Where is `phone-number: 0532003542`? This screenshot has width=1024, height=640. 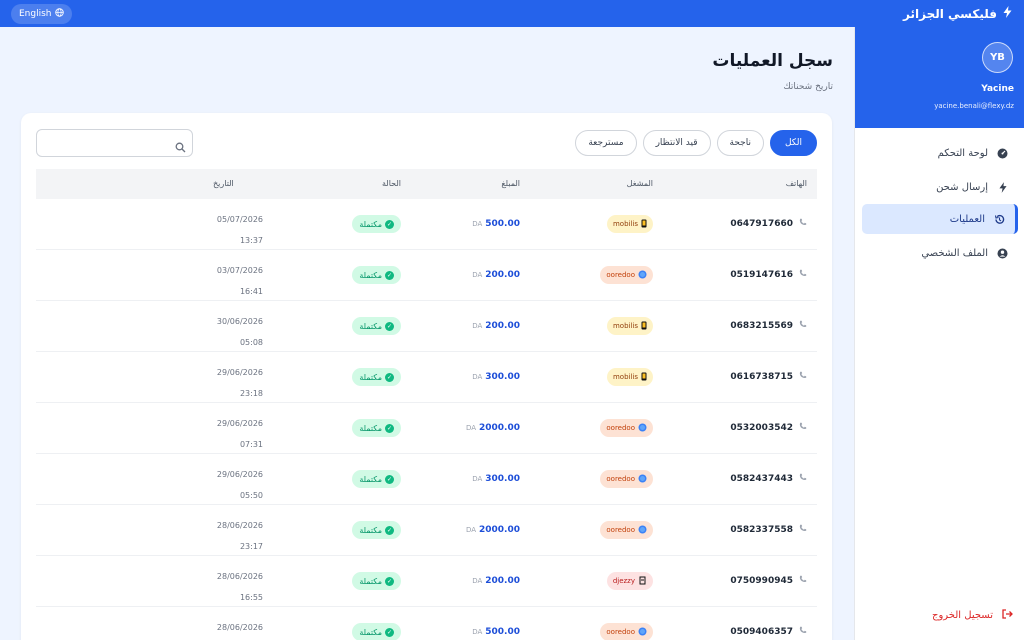
phone-number: 0532003542 is located at coordinates (761, 427).